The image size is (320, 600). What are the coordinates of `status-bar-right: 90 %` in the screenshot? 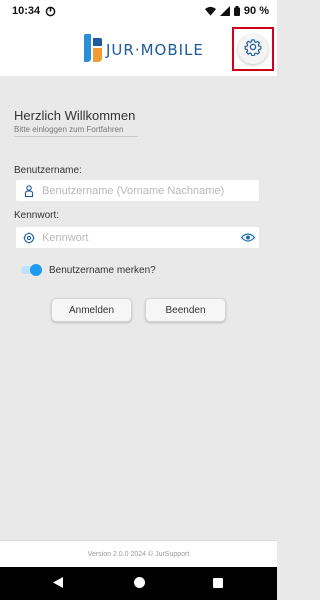 It's located at (236, 11).